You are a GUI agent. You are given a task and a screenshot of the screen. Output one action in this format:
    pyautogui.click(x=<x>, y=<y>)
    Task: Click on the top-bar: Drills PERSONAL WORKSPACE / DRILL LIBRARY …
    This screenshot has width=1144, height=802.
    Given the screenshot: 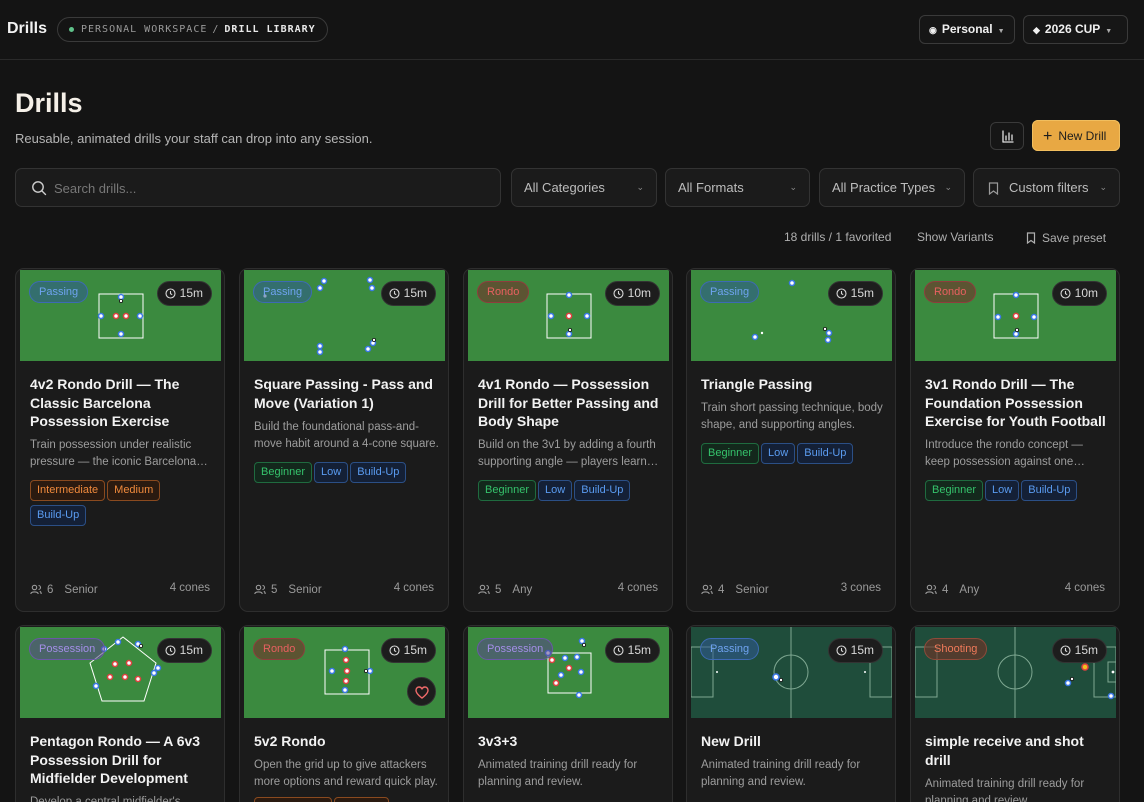 What is the action you would take?
    pyautogui.click(x=572, y=30)
    